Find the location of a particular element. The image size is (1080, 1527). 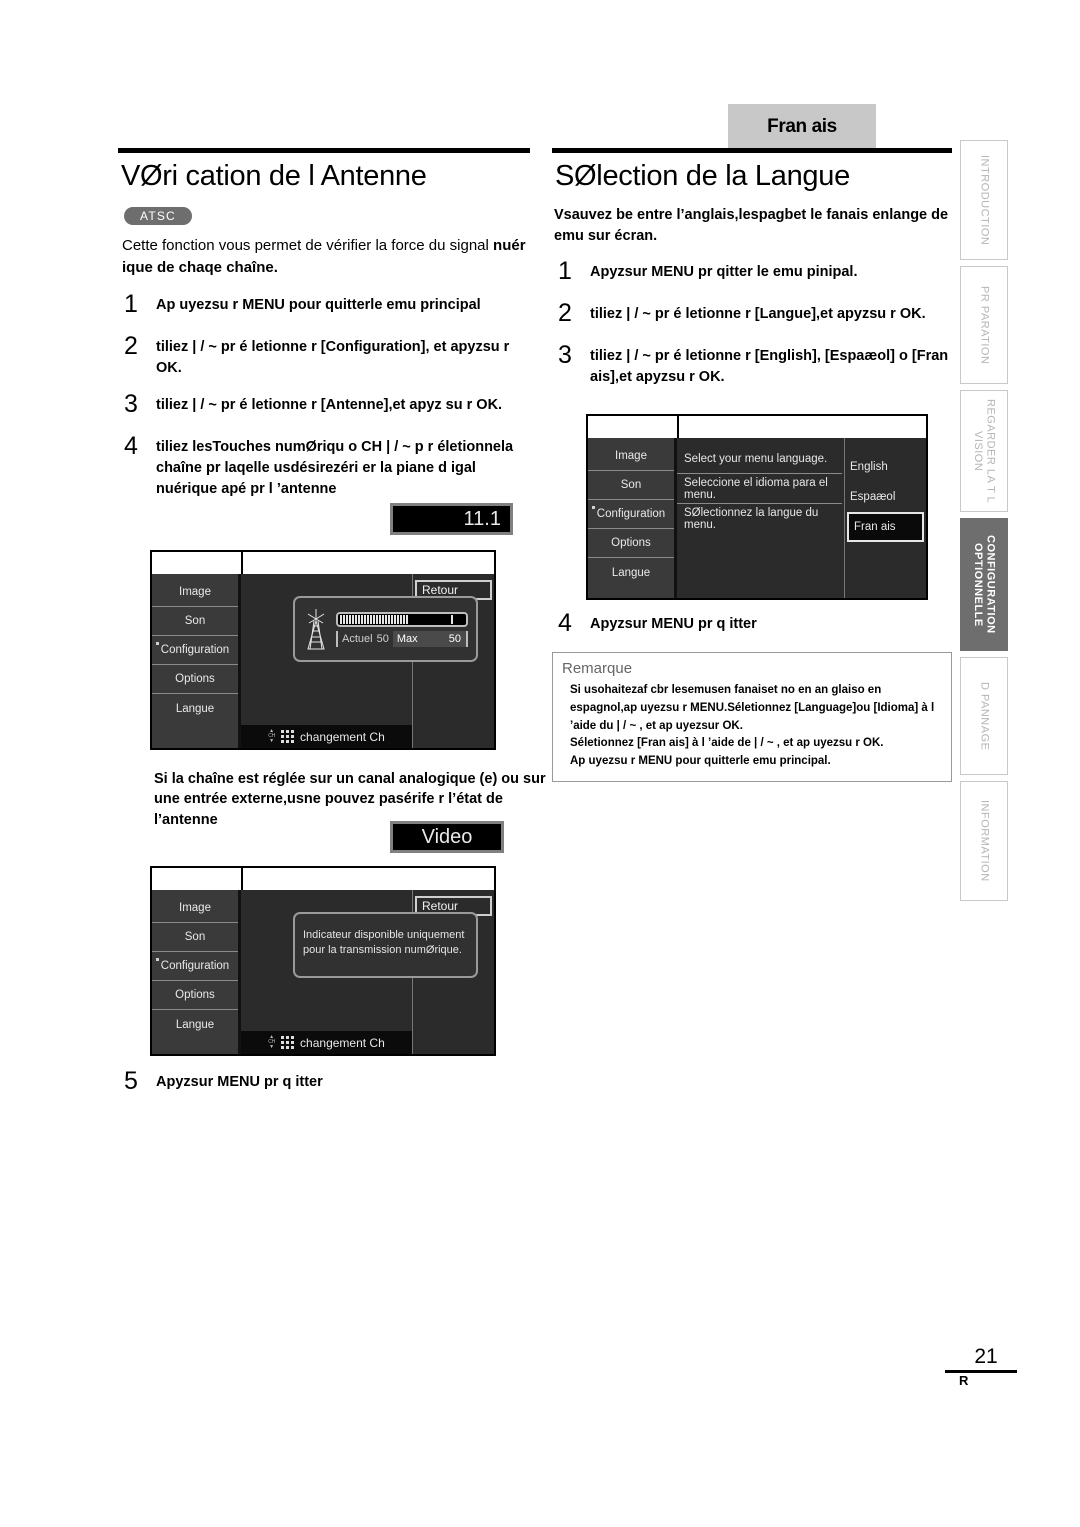

page-number: 21 is located at coordinates (986, 1356).